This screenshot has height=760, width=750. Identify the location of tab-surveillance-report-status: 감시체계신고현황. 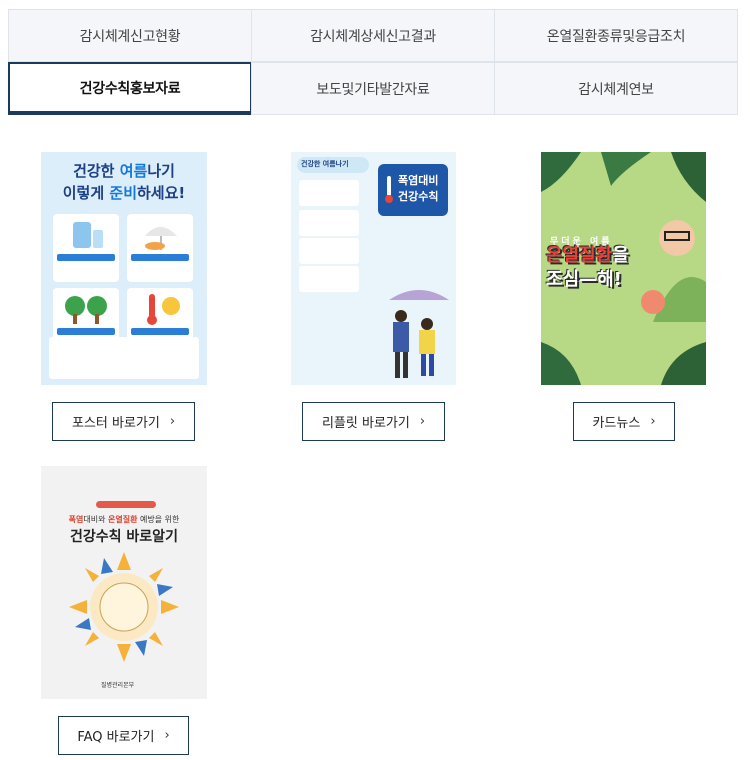
(130, 35).